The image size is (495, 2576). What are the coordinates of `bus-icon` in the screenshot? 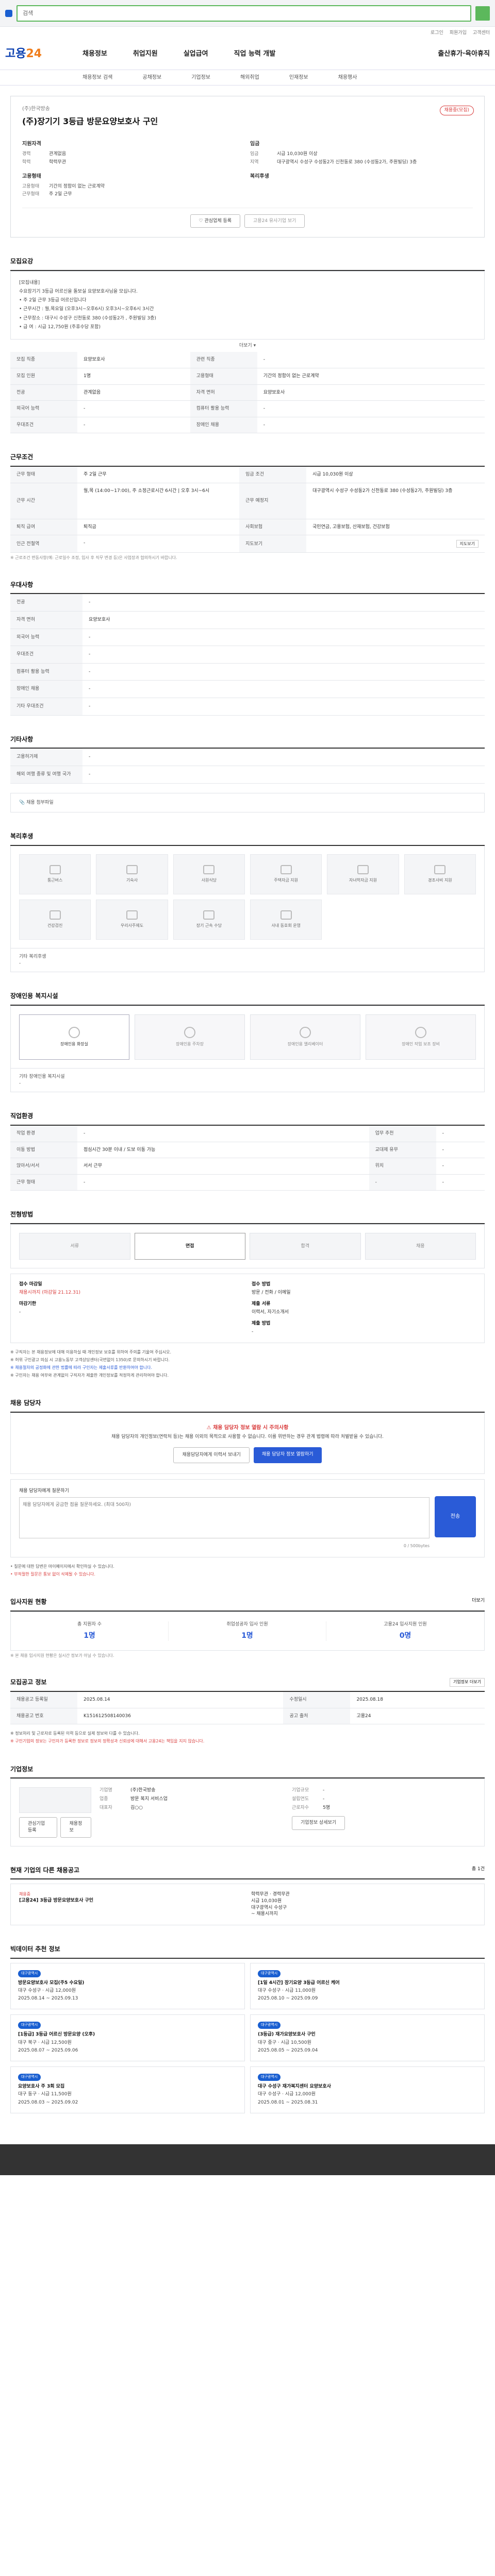 It's located at (55, 870).